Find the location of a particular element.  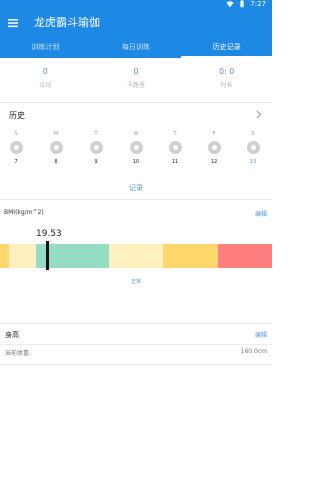

stat-exercise: 0 运动 is located at coordinates (45, 80).